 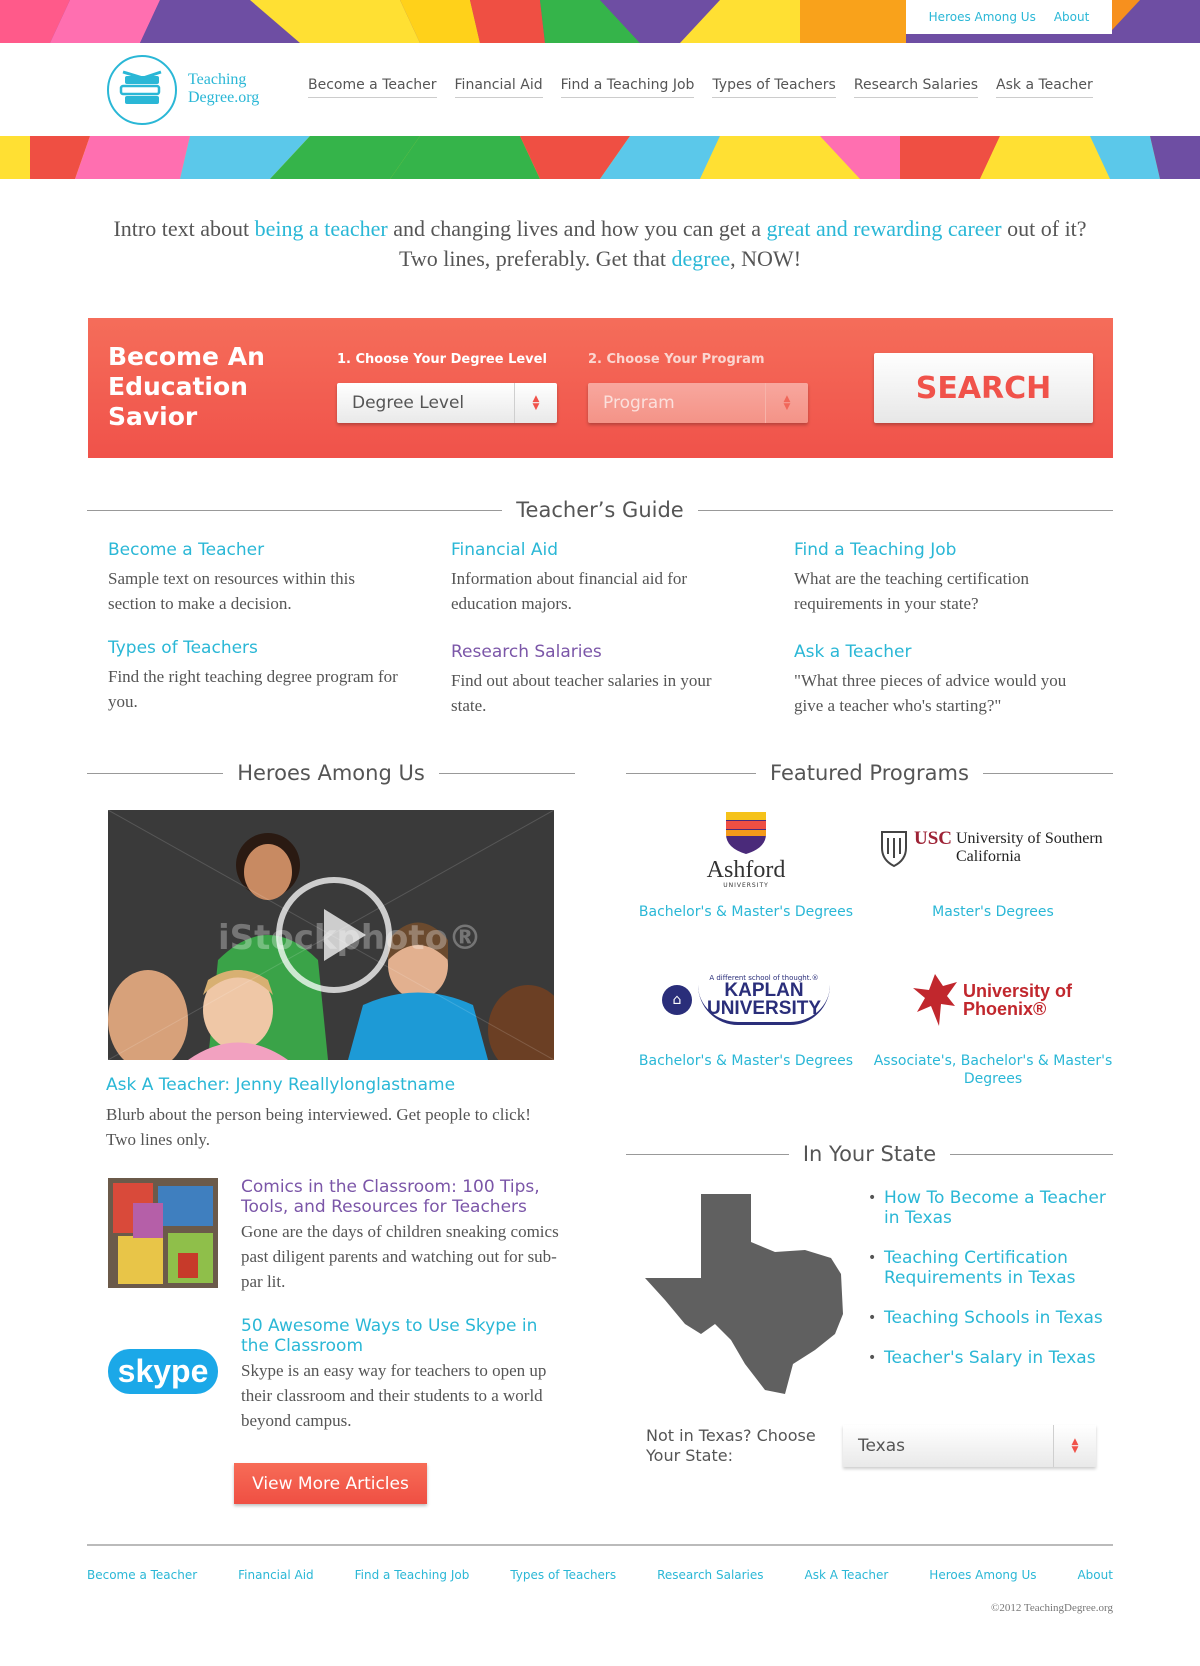 What do you see at coordinates (577, 228) in the screenshot?
I see `intro-text-2: and changing lives and how you can get a` at bounding box center [577, 228].